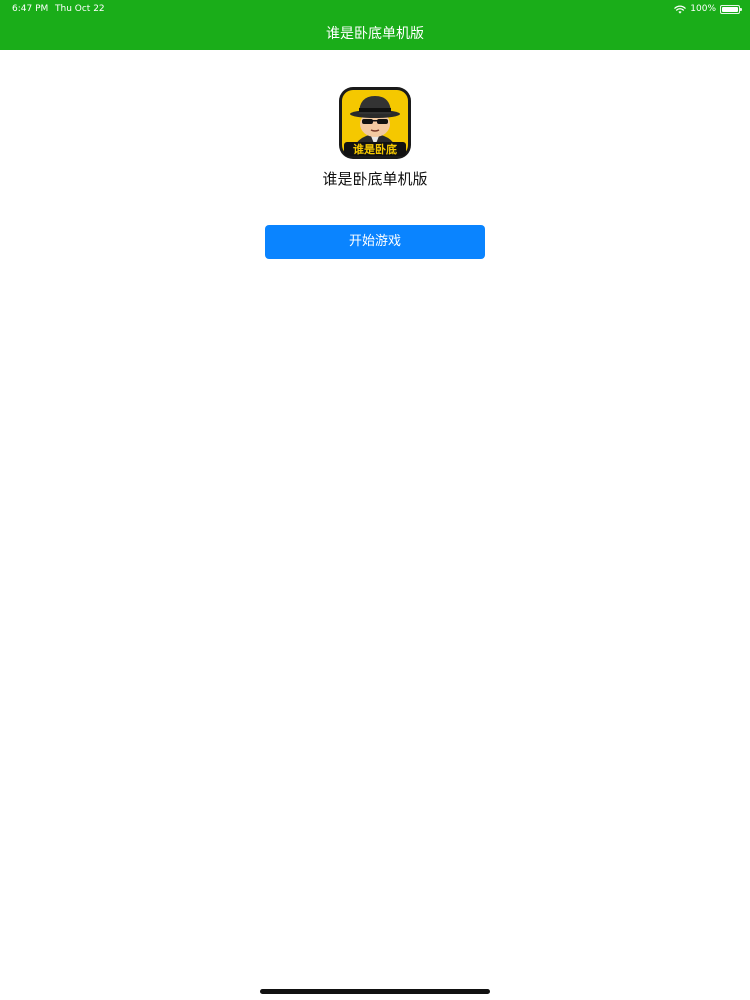 This screenshot has height=1000, width=750. I want to click on wifi-icon, so click(680, 9).